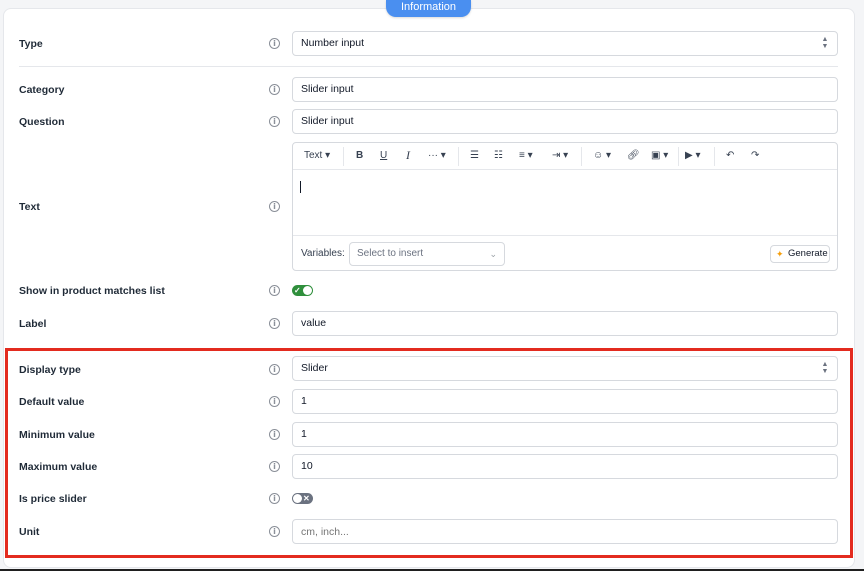  I want to click on sparkle-icon: ✦, so click(780, 254).